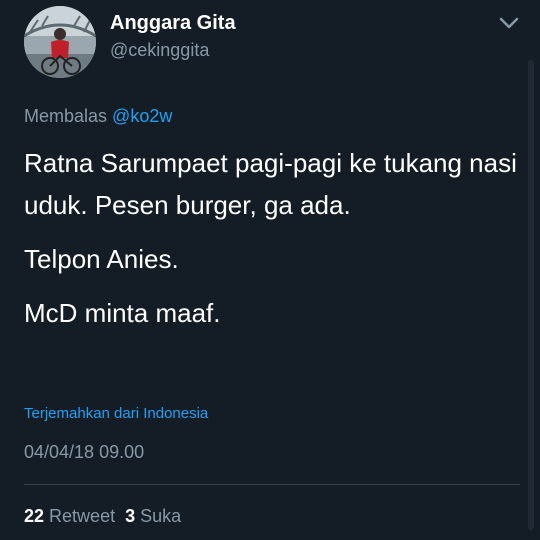  Describe the element at coordinates (84, 452) in the screenshot. I see `tweet-timestamp: 04/04/18 09.00` at that location.